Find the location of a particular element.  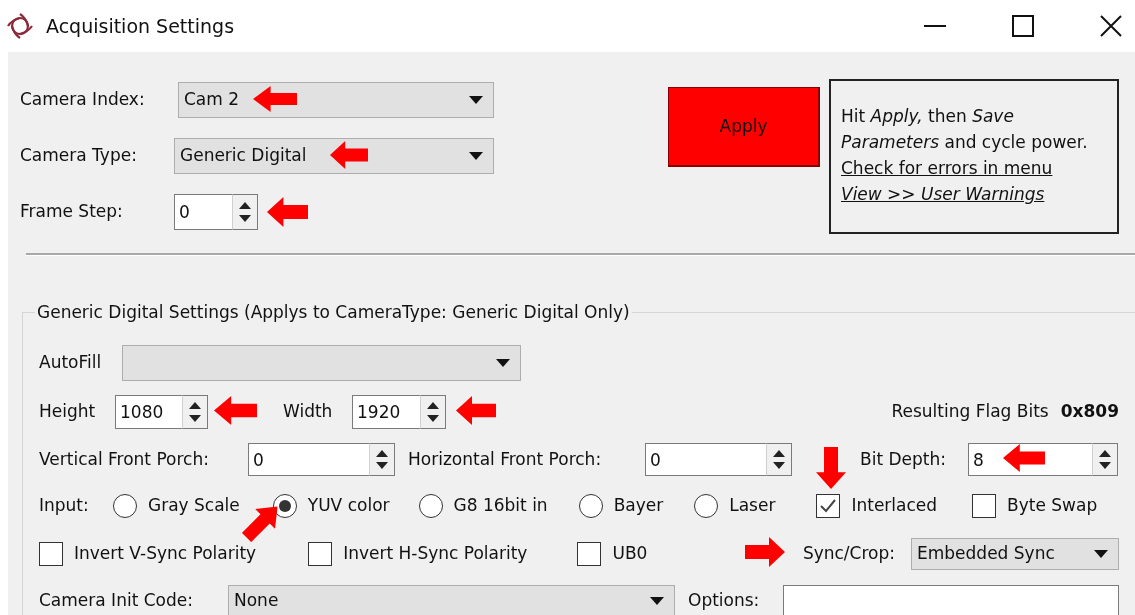

dropdown: None is located at coordinates (451, 600).